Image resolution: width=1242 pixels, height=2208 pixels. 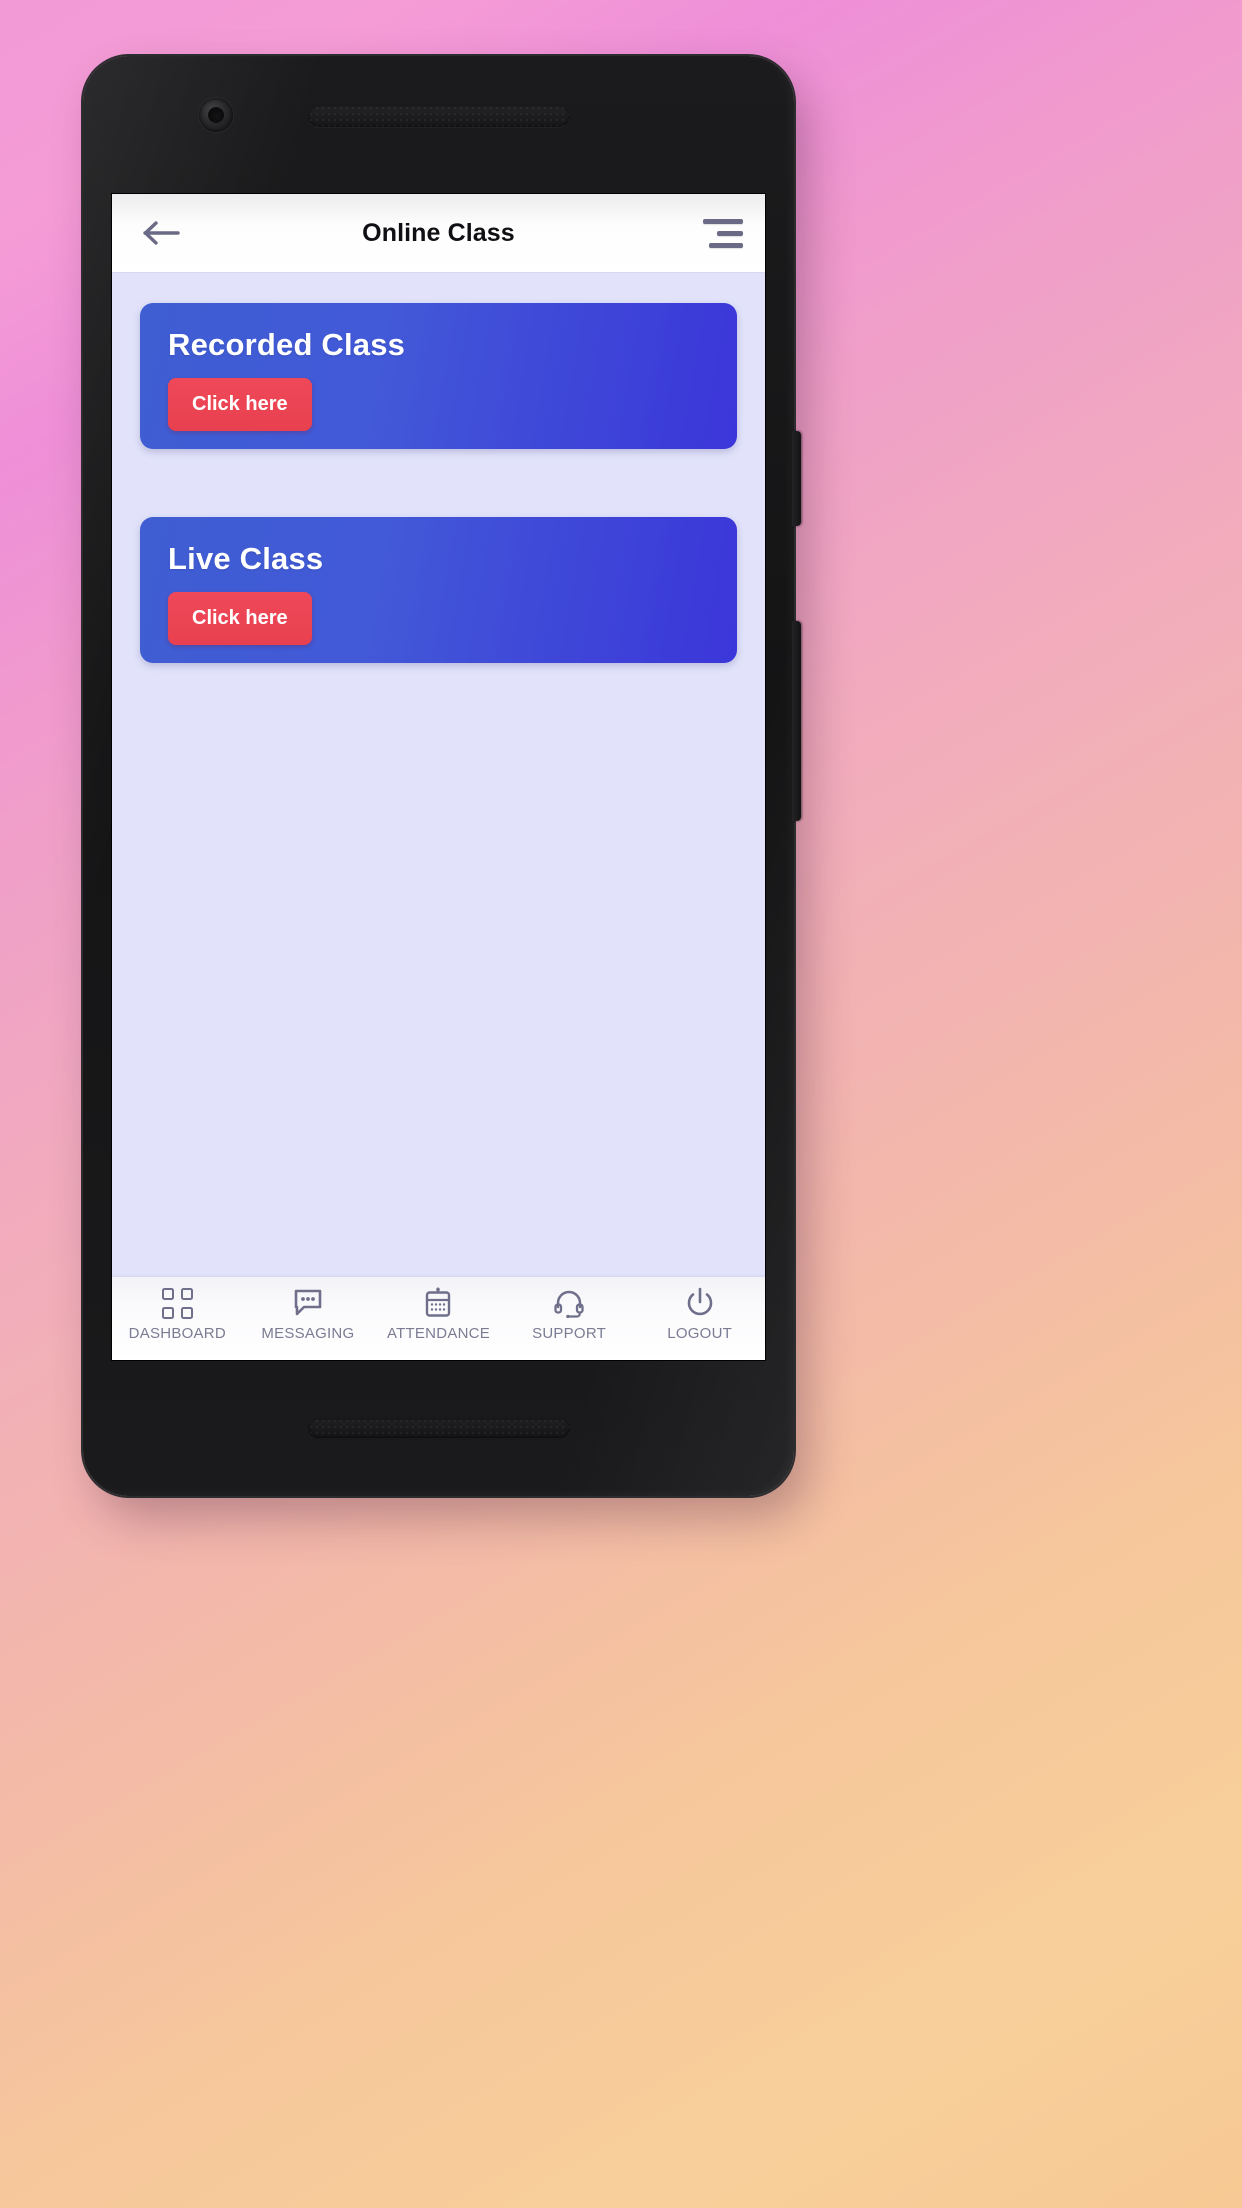 I want to click on nav-label-attendance: ATTENDANCE, so click(x=438, y=1333).